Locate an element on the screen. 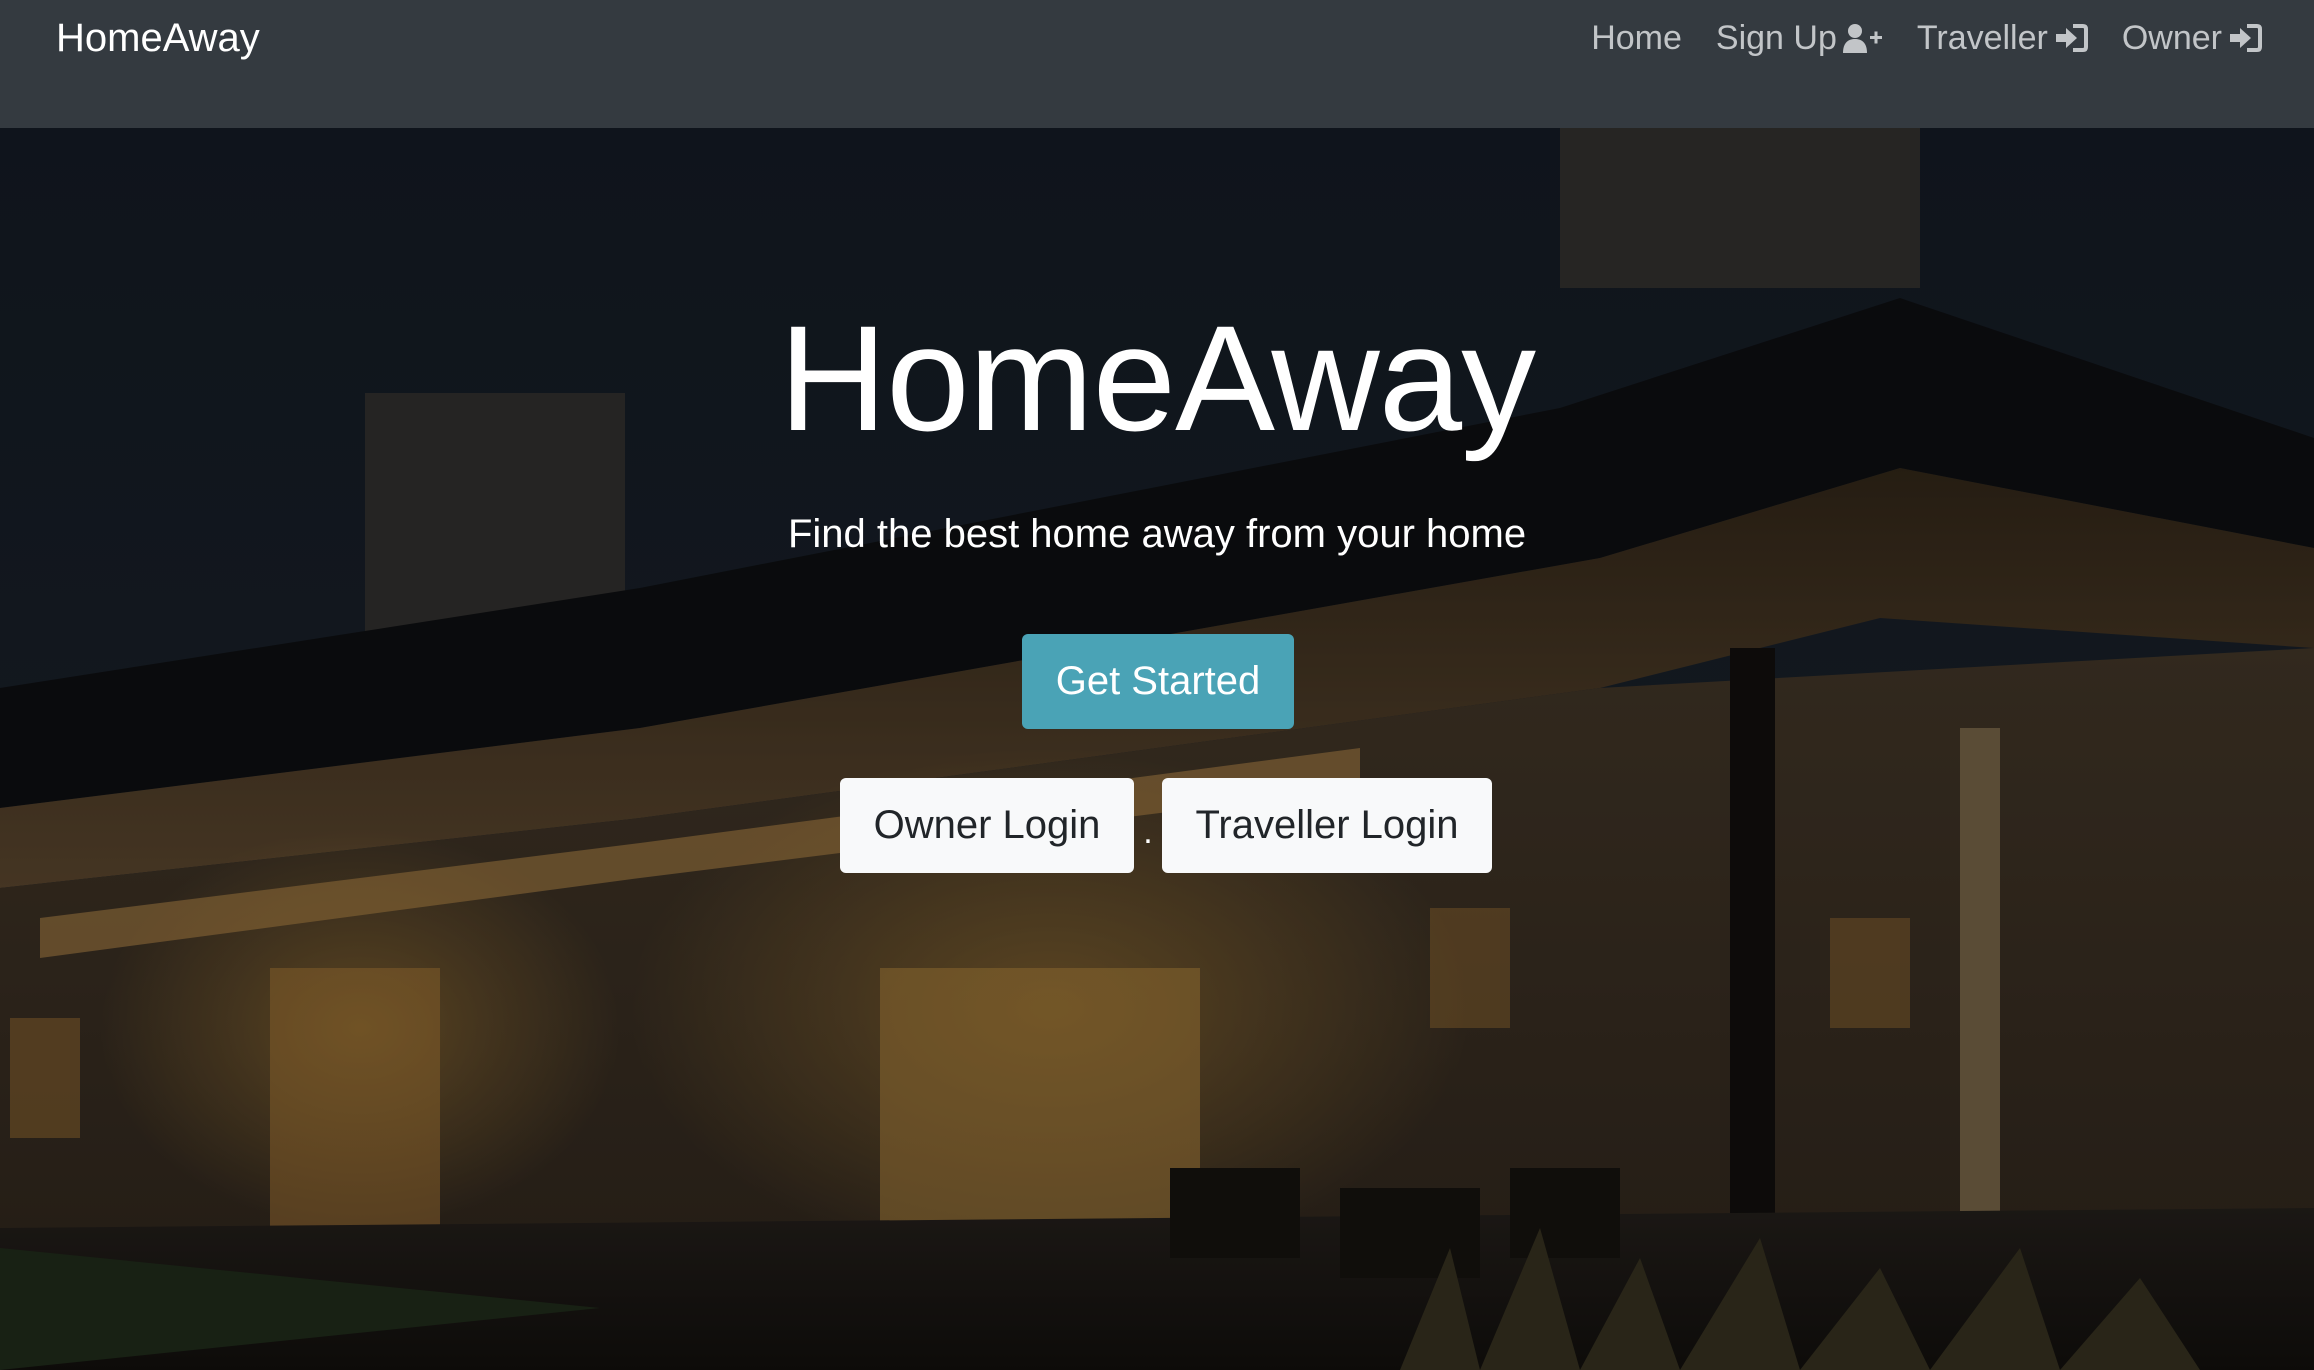  owner-login-button: Owner Login is located at coordinates (987, 825).